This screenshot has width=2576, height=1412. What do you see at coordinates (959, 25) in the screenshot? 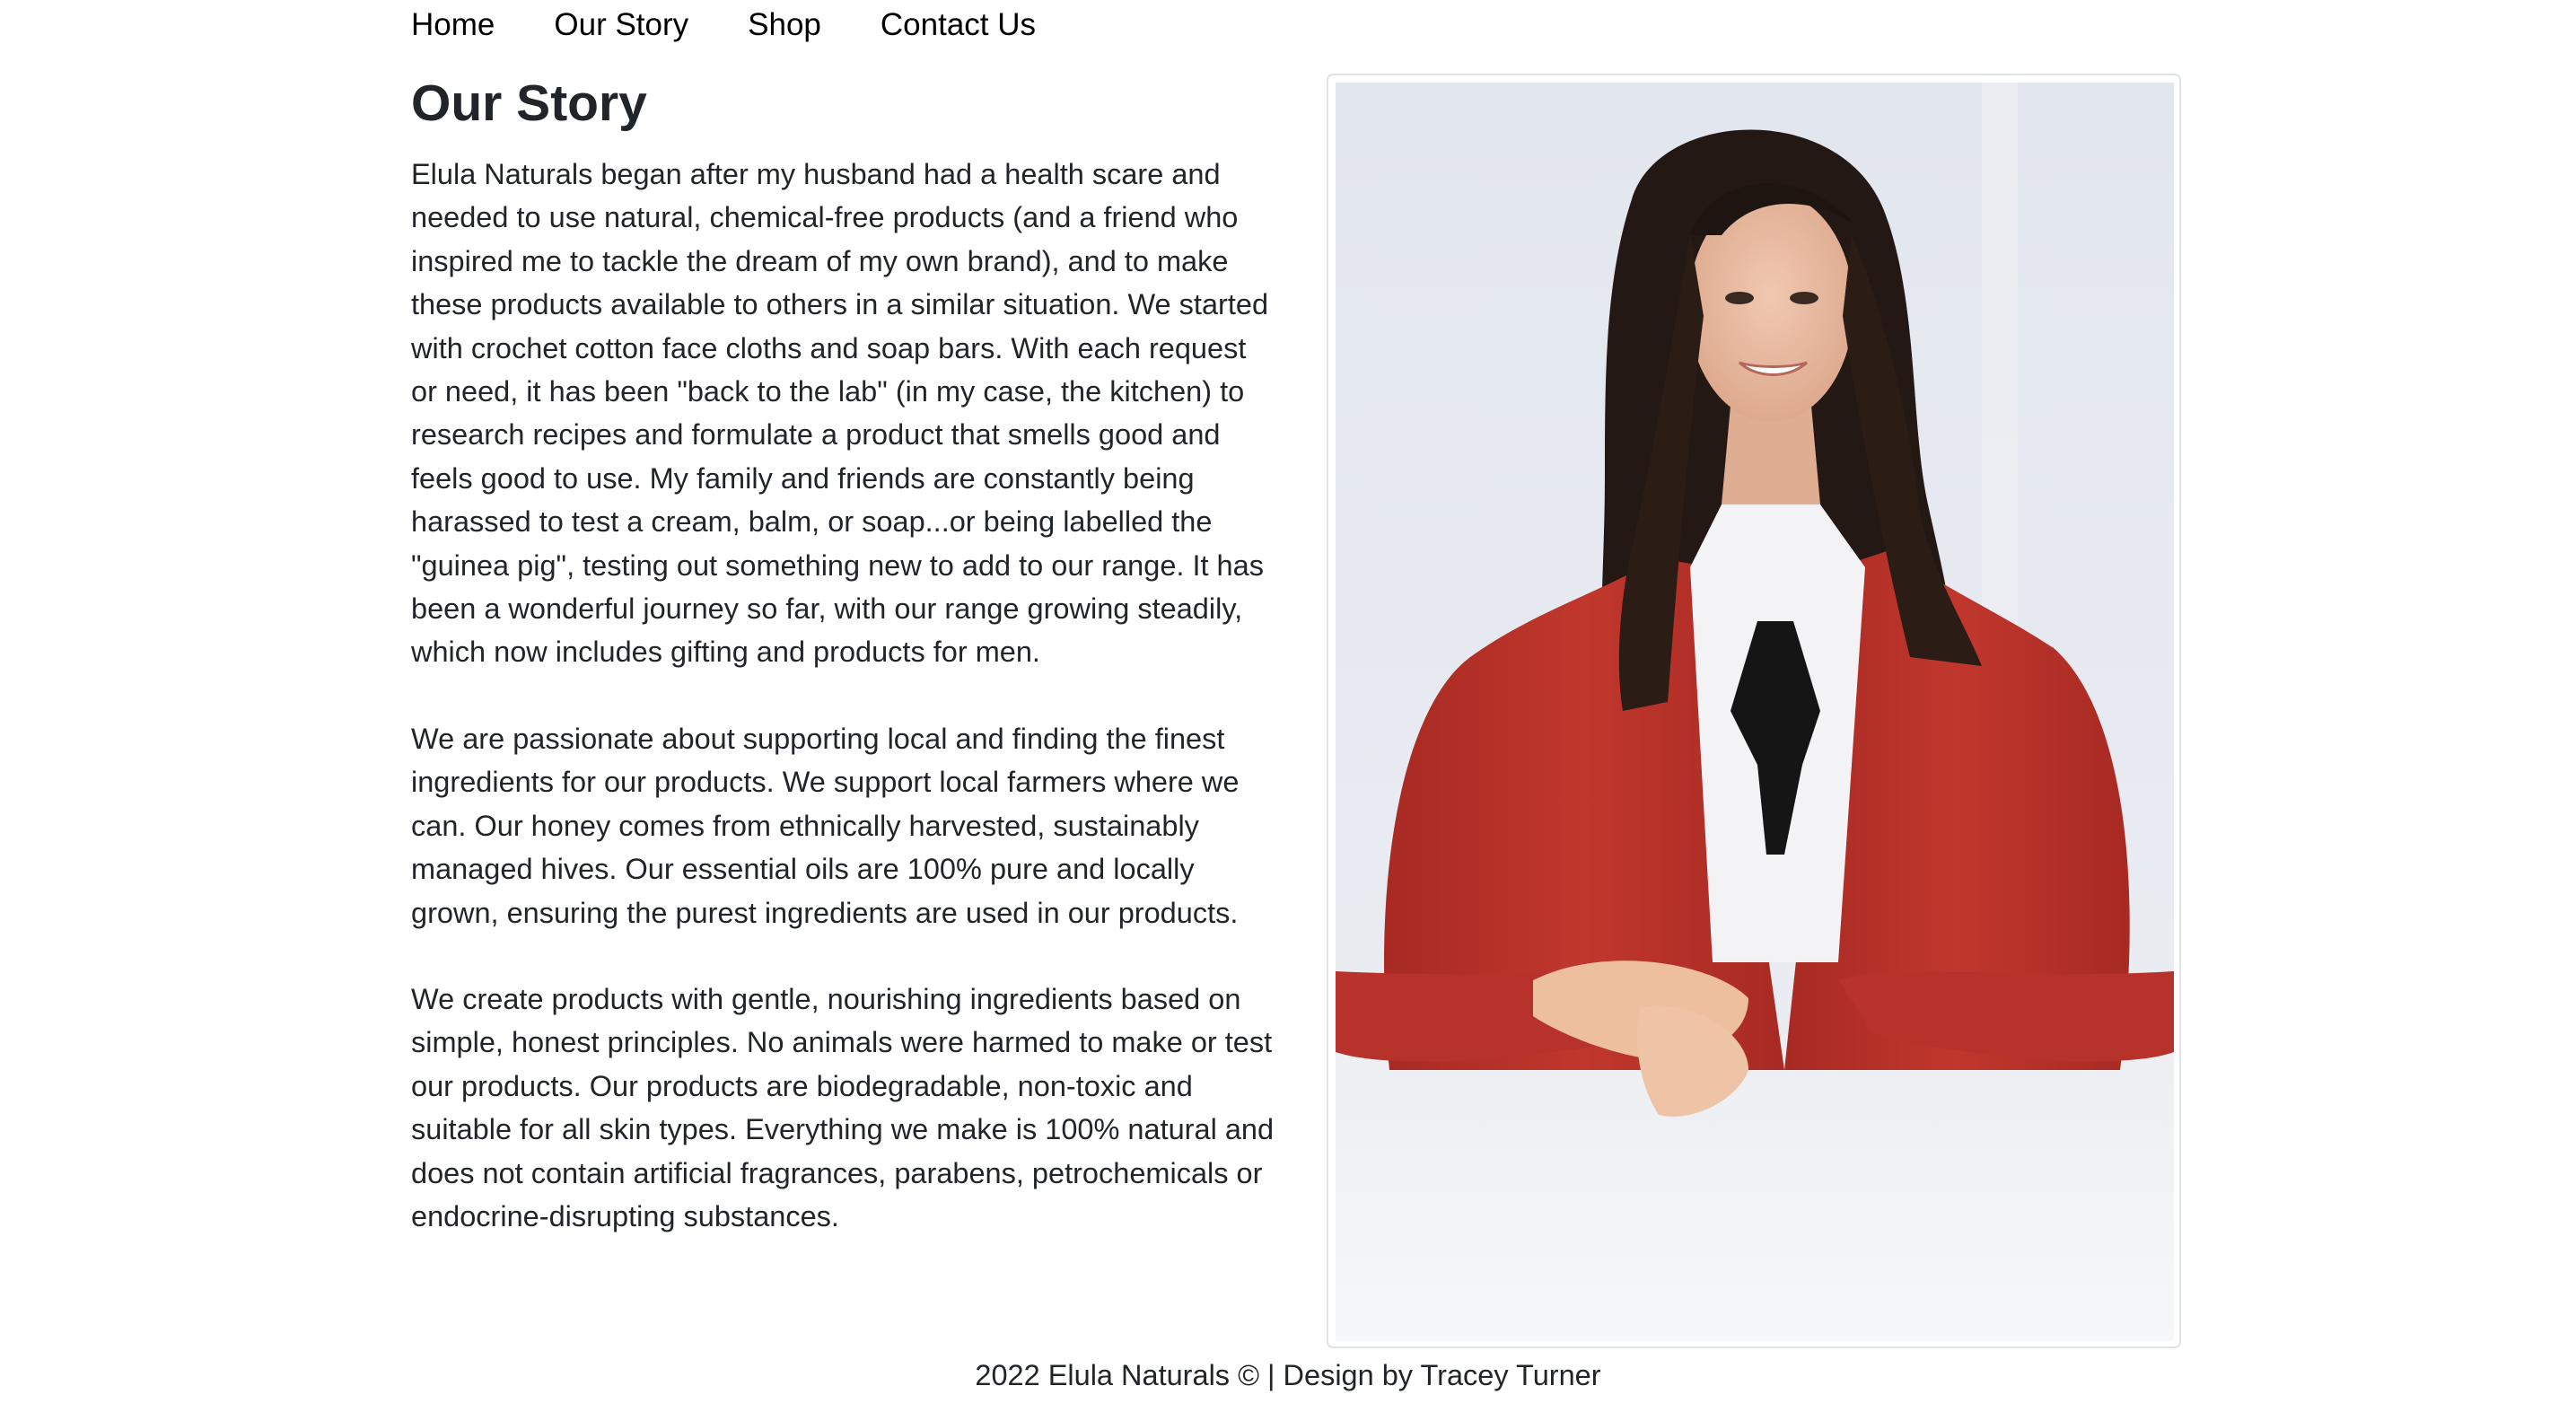
I see `nav-link-contact-us: Contact Us` at bounding box center [959, 25].